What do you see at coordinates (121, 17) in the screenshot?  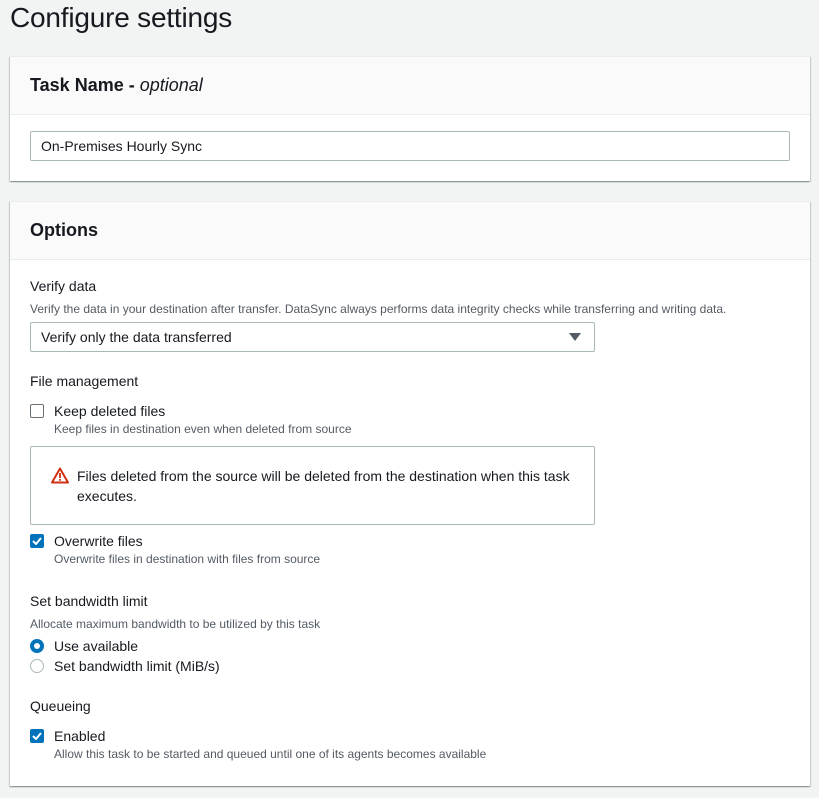 I see `page-title: Configure settings` at bounding box center [121, 17].